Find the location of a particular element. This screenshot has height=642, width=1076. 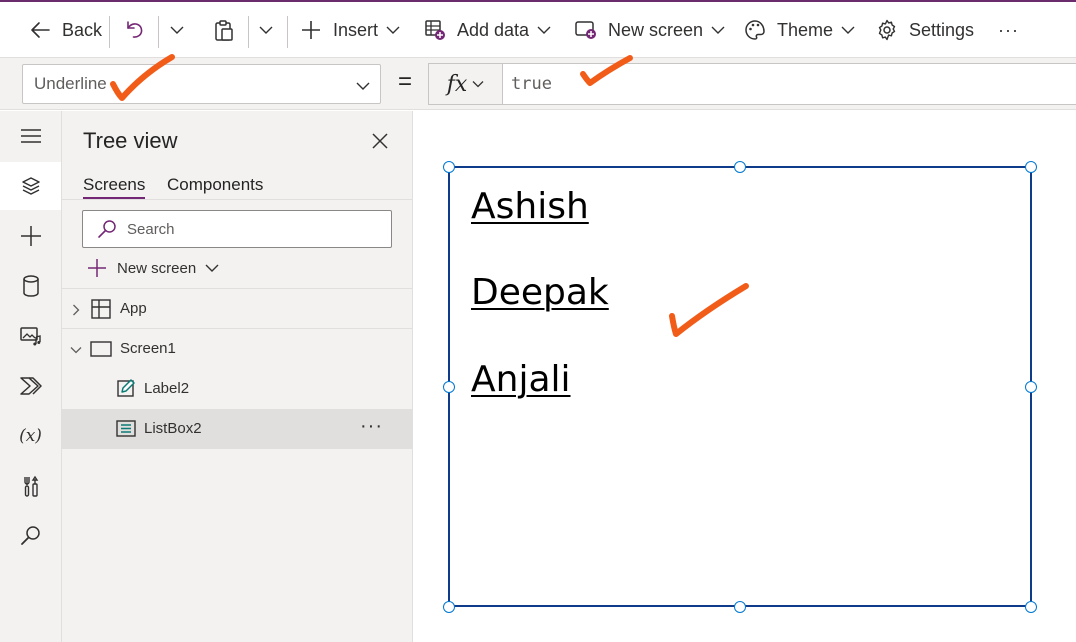

tree-node-app: App is located at coordinates (237, 309).